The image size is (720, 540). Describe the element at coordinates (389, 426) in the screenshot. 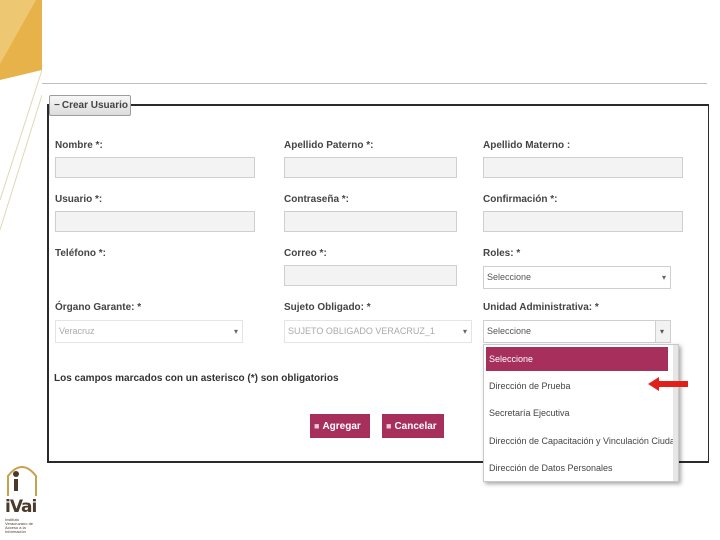

I see `cancel-icon: ■` at that location.